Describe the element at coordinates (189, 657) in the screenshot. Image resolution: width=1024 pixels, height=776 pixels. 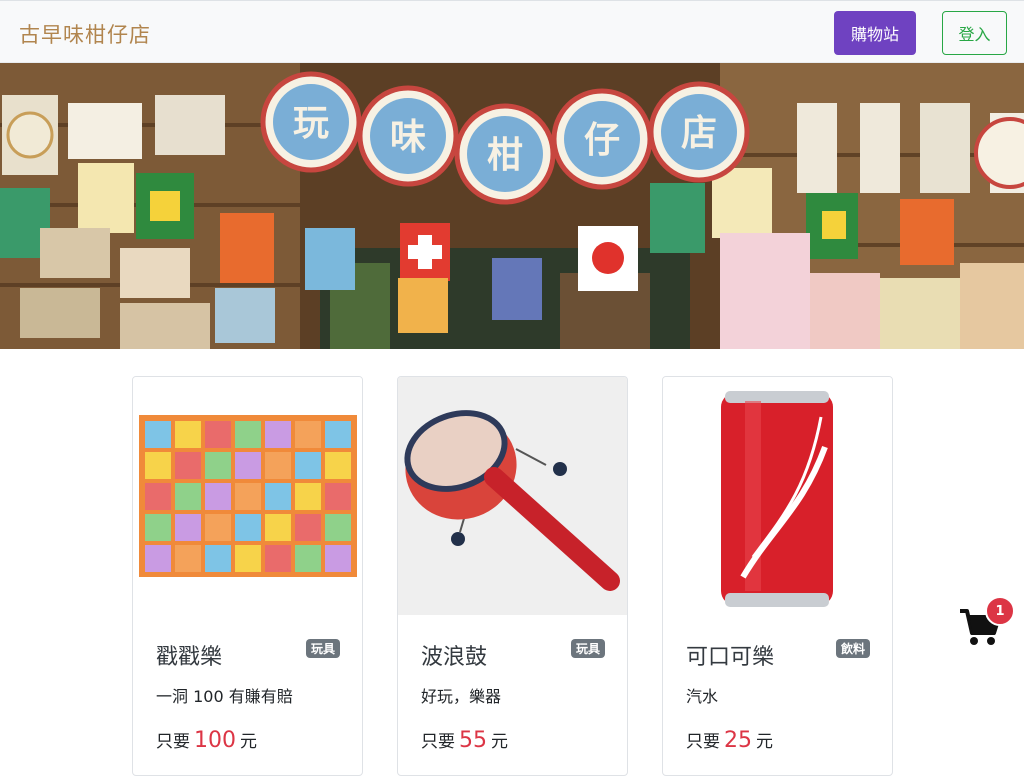
I see `product-title: 戳戳樂` at that location.